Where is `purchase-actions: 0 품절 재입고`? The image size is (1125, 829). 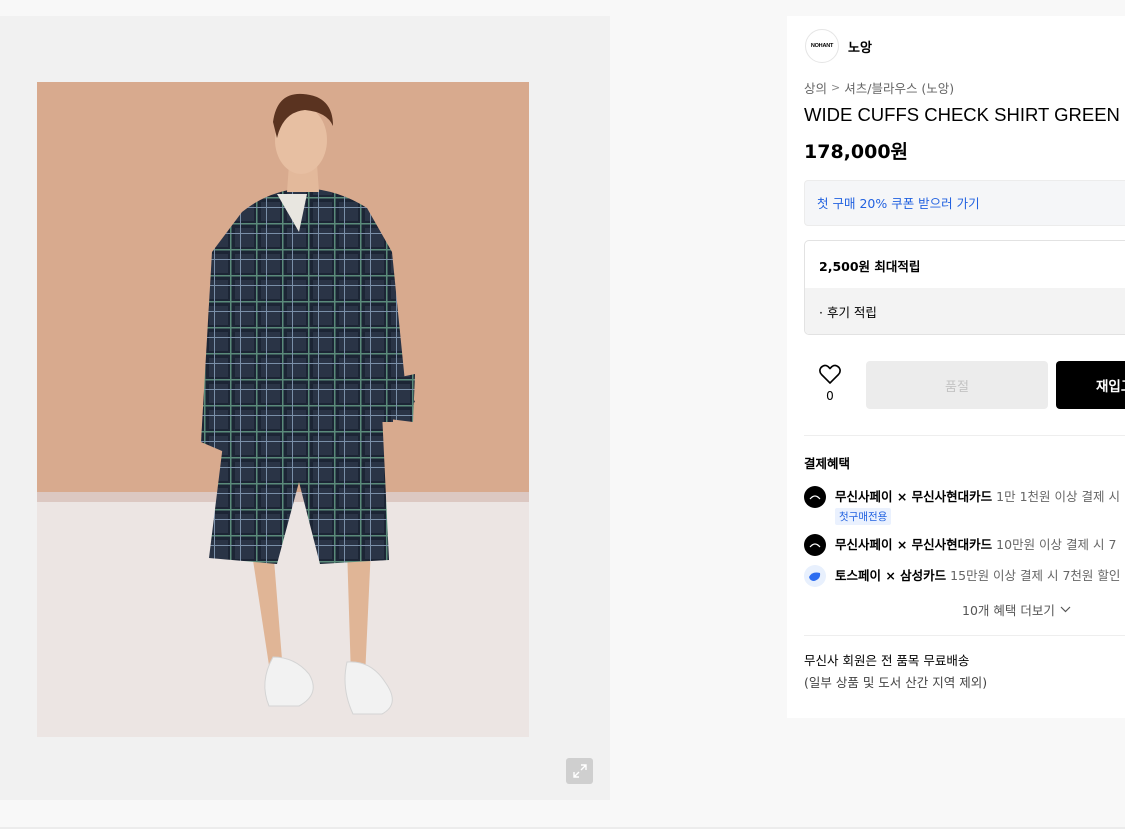 purchase-actions: 0 품절 재입고 is located at coordinates (964, 385).